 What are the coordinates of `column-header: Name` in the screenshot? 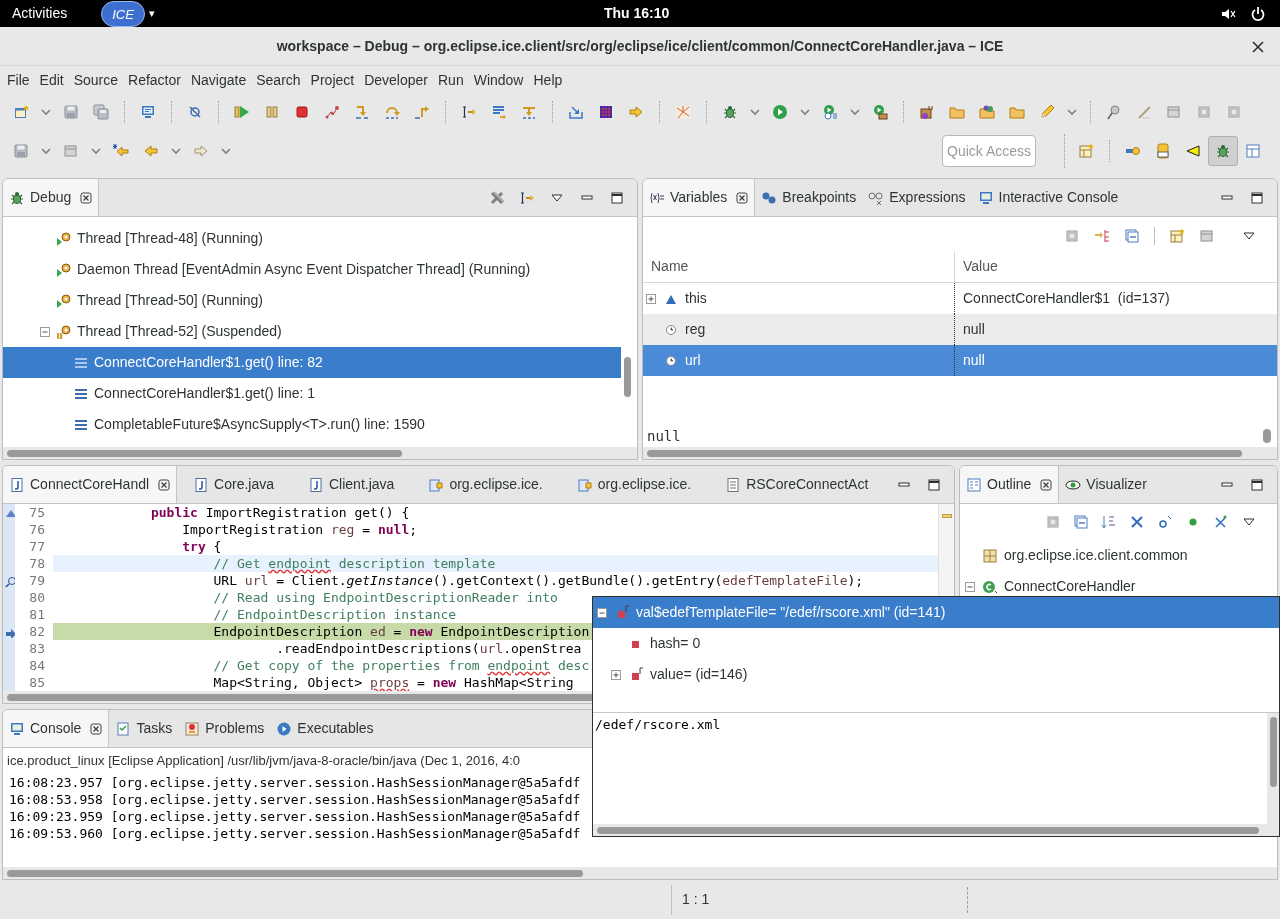 It's located at (799, 266).